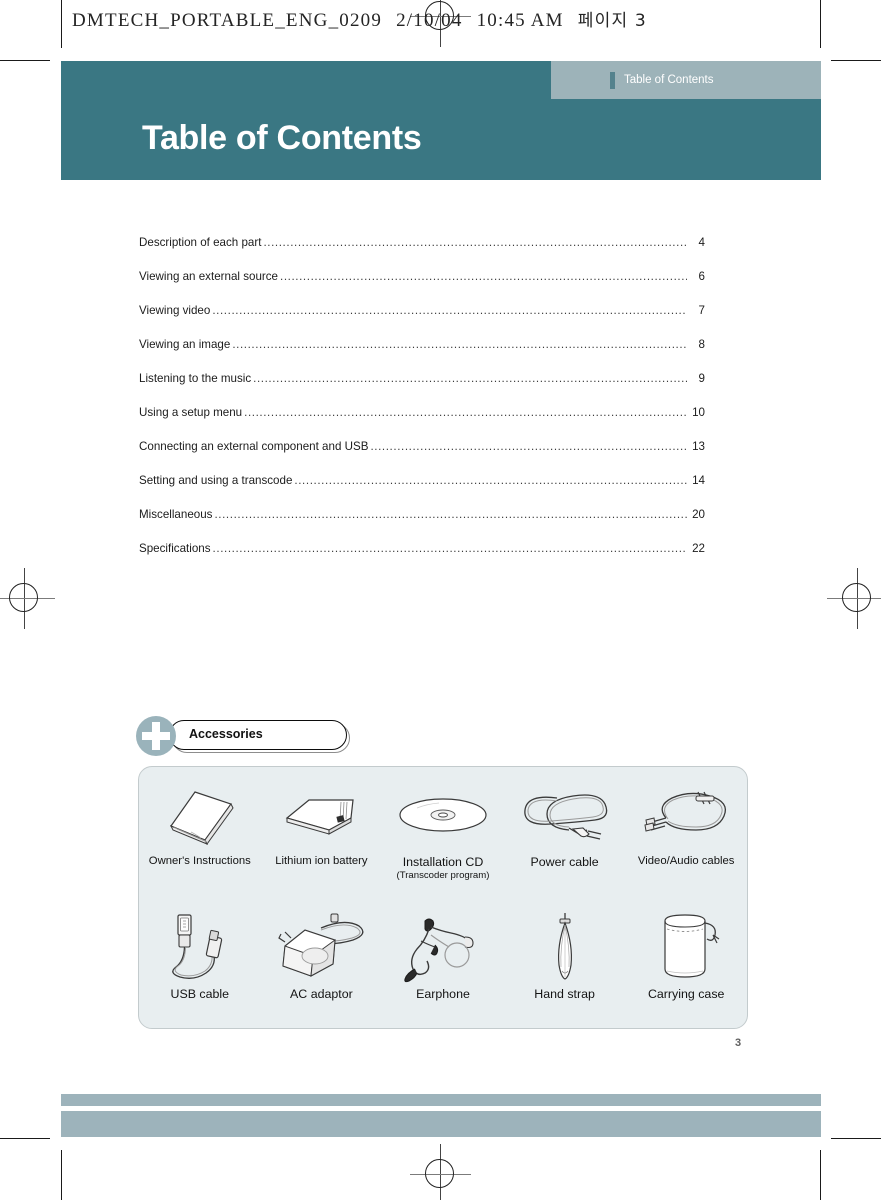 The width and height of the screenshot is (881, 1200). I want to click on toc-entry-label: Miscellaneous, so click(176, 514).